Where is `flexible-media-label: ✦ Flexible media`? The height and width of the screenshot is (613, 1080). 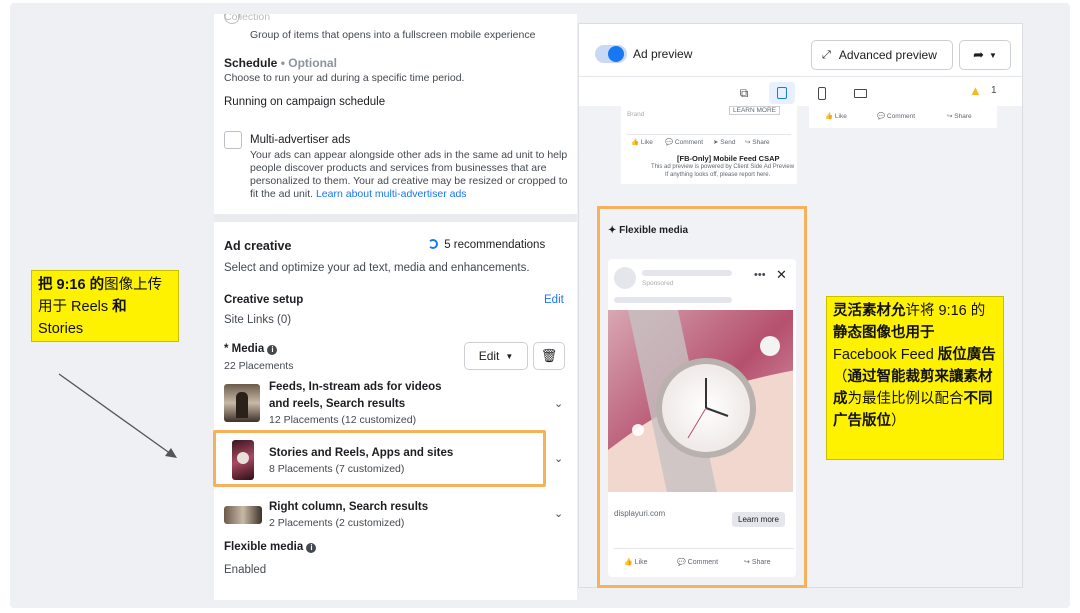 flexible-media-label: ✦ Flexible media is located at coordinates (648, 230).